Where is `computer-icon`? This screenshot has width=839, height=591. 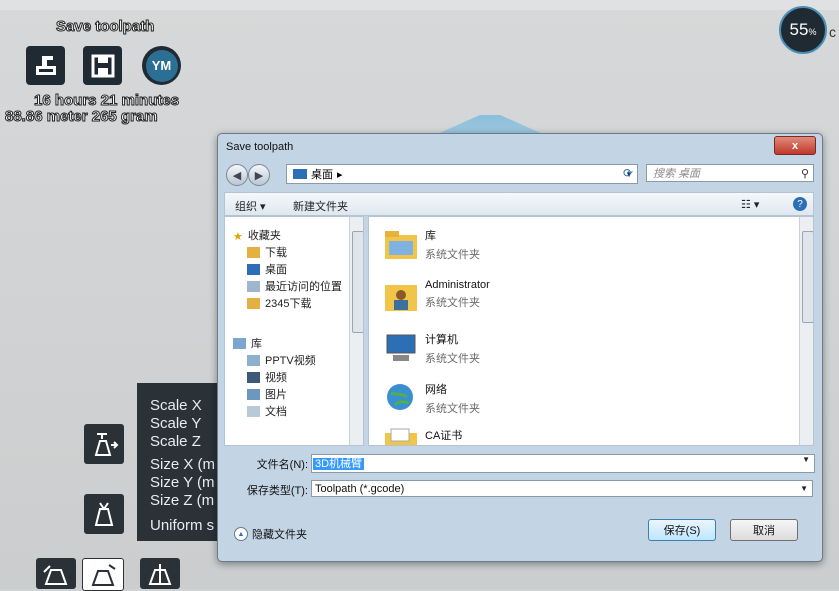 computer-icon is located at coordinates (401, 347).